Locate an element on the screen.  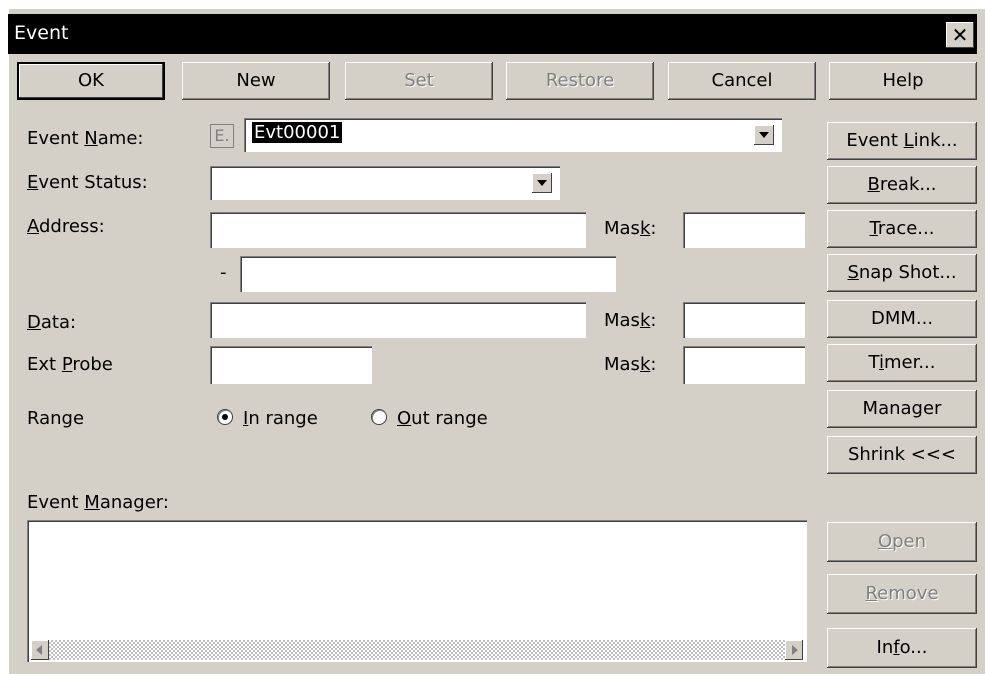
address-mask-input is located at coordinates (744, 230).